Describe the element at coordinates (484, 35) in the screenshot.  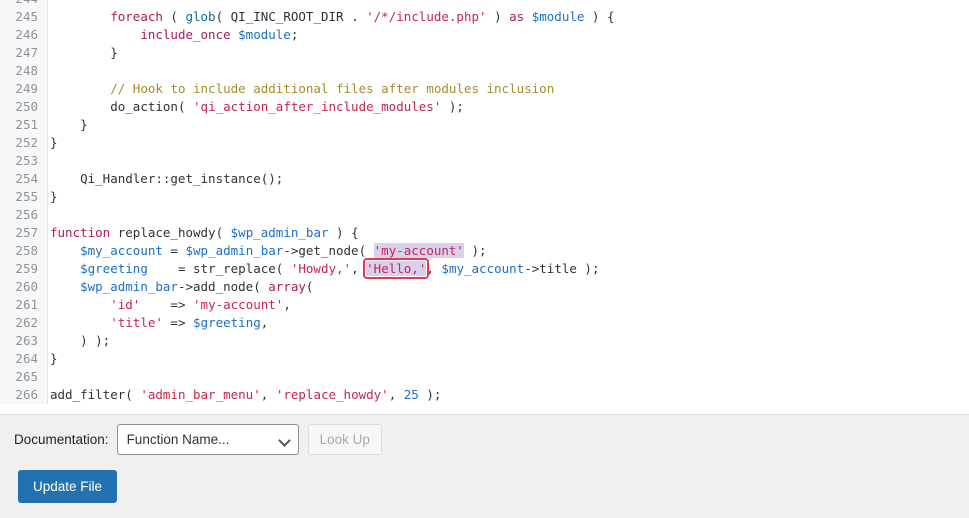
I see `code-line: 246 include_once $module;` at that location.